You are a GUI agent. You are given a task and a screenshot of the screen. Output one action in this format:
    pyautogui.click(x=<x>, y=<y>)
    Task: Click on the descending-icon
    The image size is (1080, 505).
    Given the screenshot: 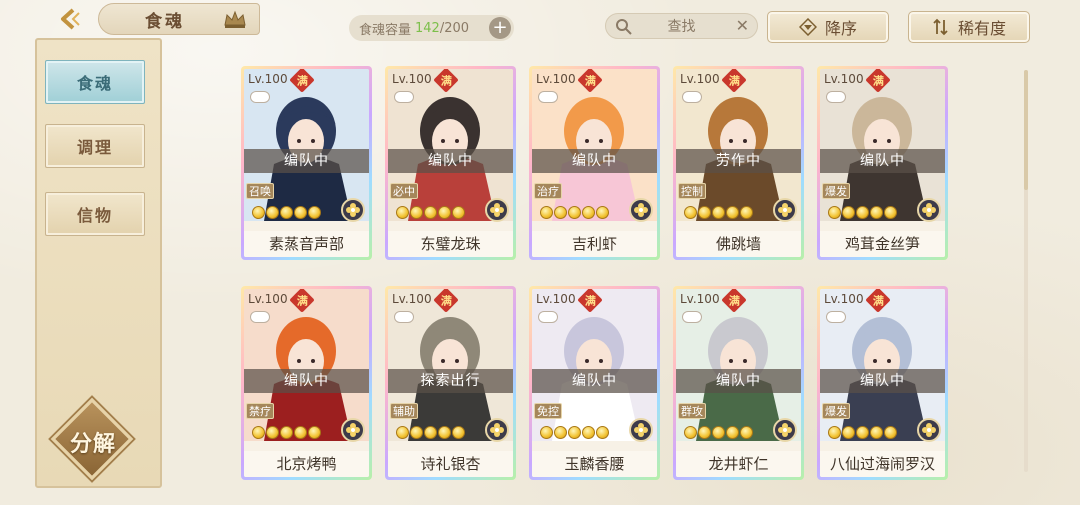 What is the action you would take?
    pyautogui.click(x=807, y=27)
    